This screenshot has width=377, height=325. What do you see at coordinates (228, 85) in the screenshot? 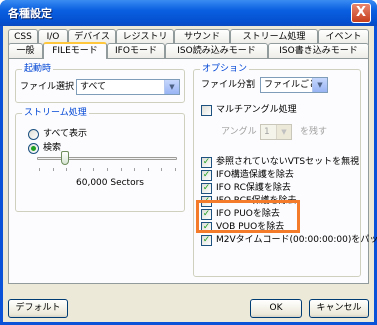
I see `split-label: ファイル分割` at bounding box center [228, 85].